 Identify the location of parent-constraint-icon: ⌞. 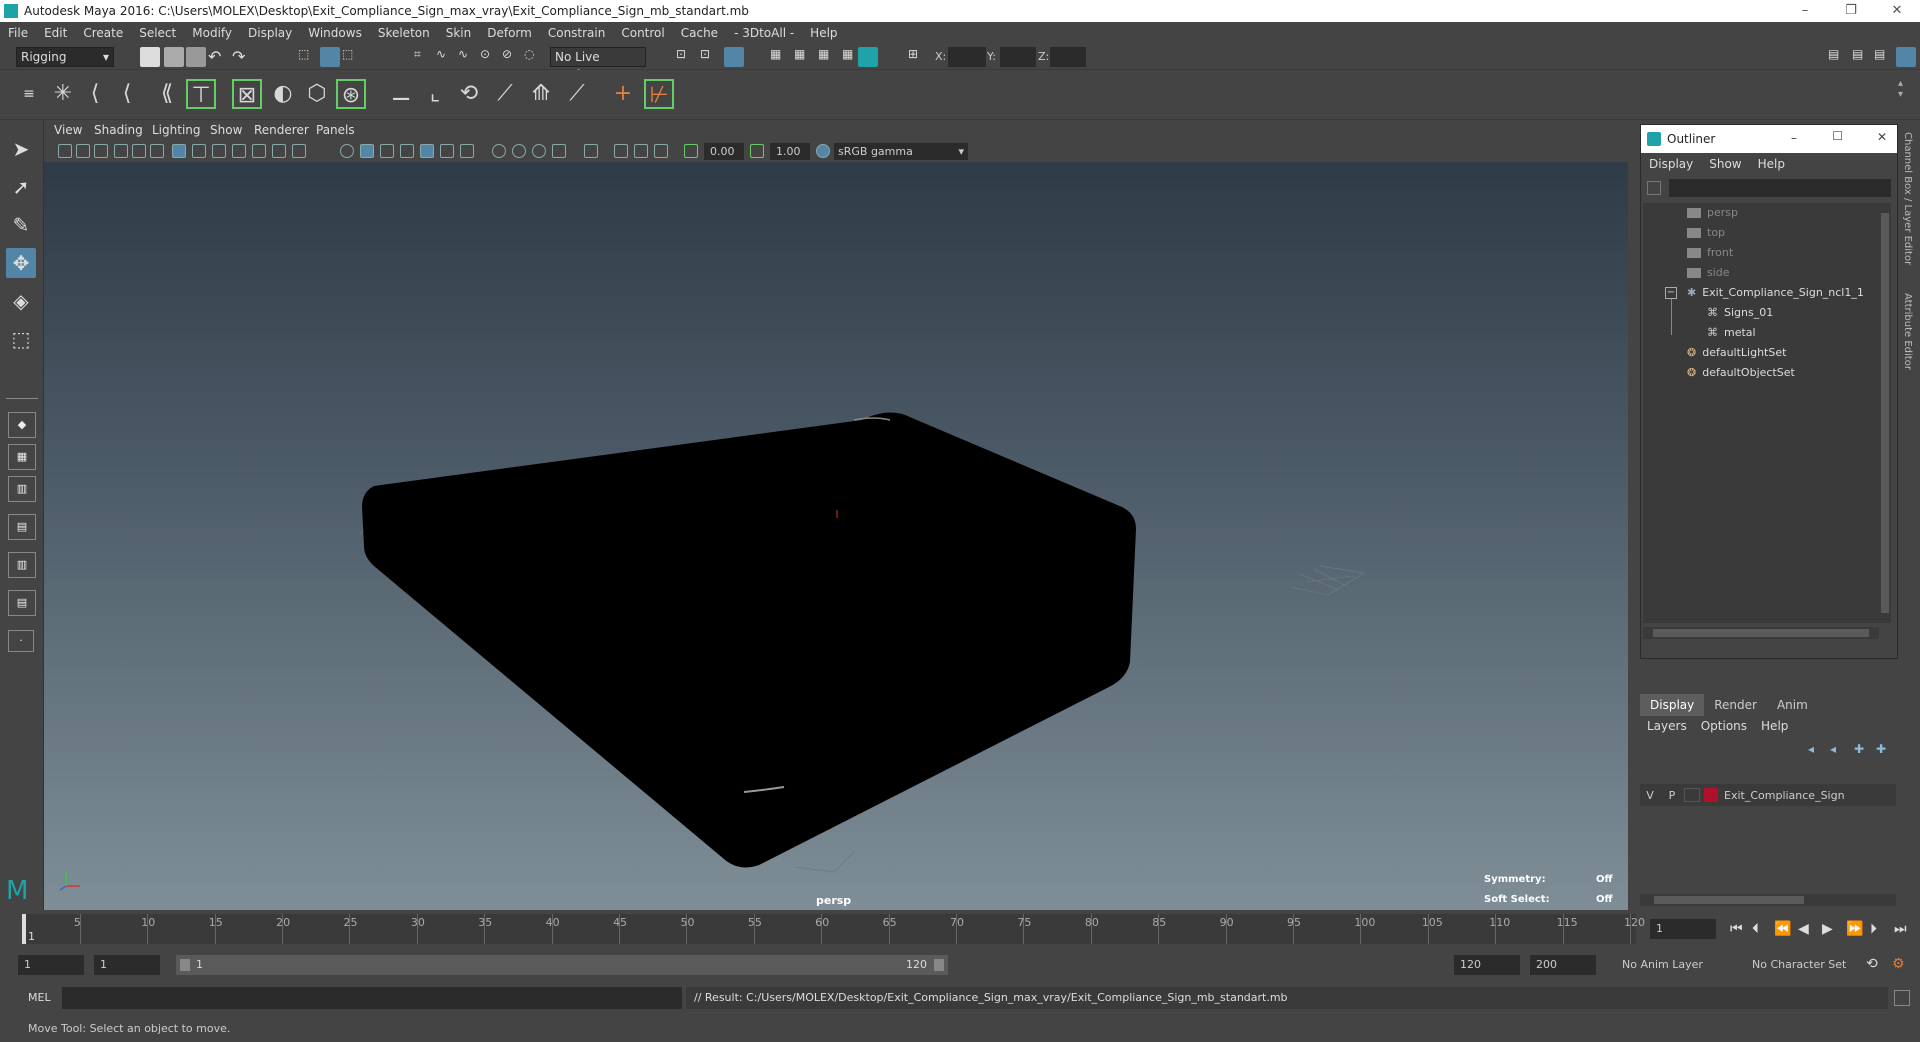
(435, 94).